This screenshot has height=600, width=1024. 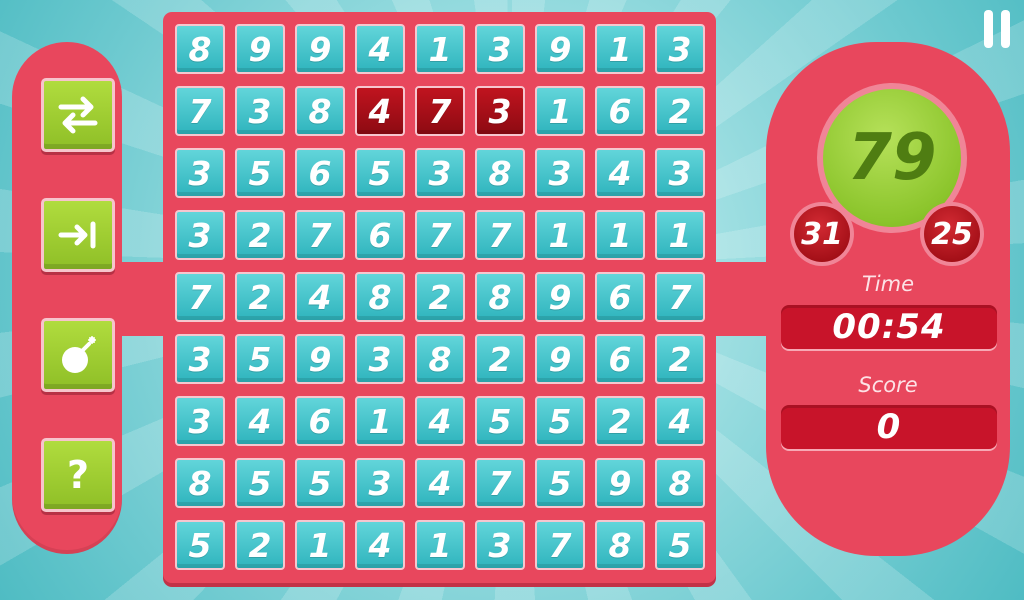 I want to click on time-label: Time, so click(x=888, y=284).